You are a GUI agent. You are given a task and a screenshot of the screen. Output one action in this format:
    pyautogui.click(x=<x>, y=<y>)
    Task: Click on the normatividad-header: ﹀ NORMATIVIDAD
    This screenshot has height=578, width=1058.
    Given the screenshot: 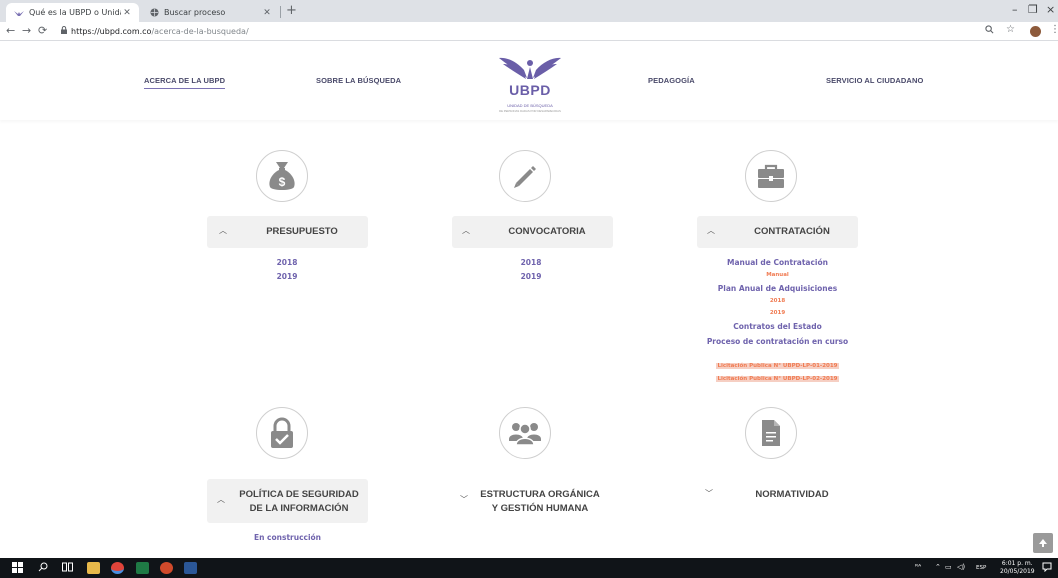 What is the action you would take?
    pyautogui.click(x=777, y=495)
    